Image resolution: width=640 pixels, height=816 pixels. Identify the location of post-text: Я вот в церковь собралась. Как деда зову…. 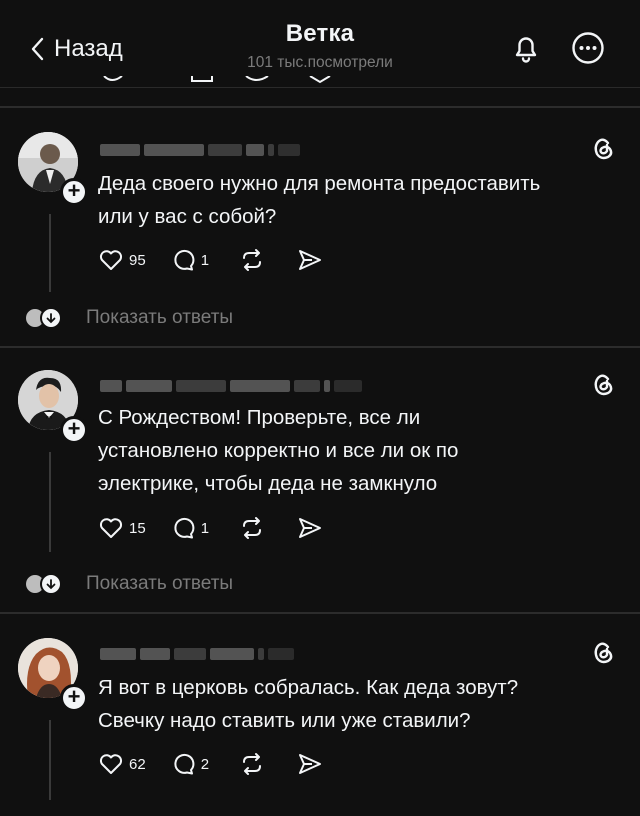
(308, 704).